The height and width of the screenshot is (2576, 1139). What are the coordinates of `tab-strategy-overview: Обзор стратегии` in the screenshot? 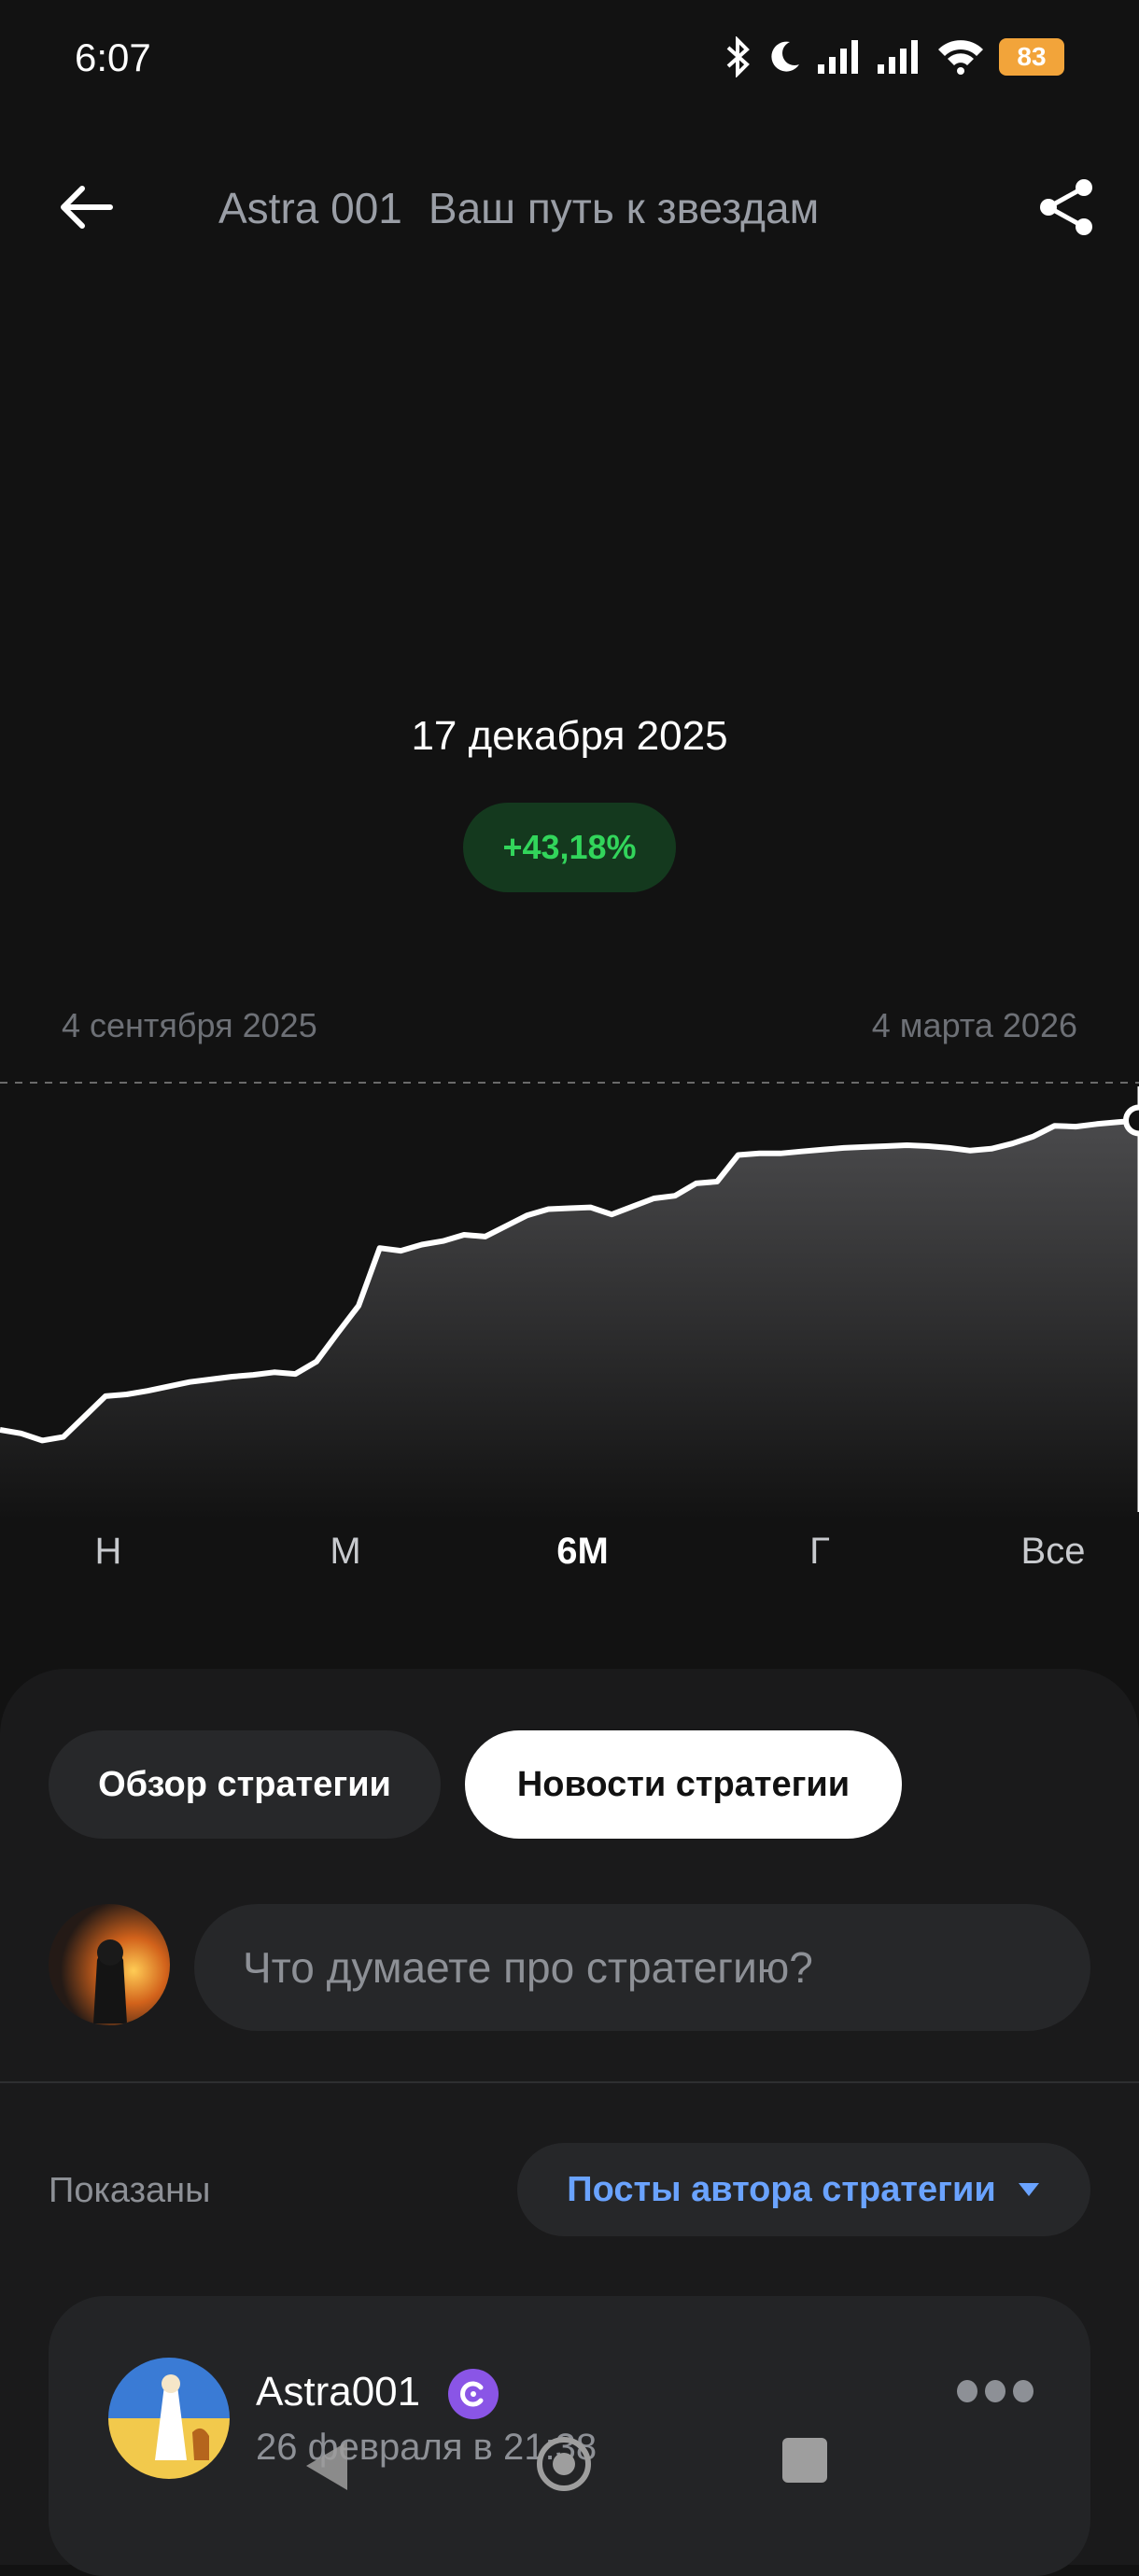 It's located at (245, 1784).